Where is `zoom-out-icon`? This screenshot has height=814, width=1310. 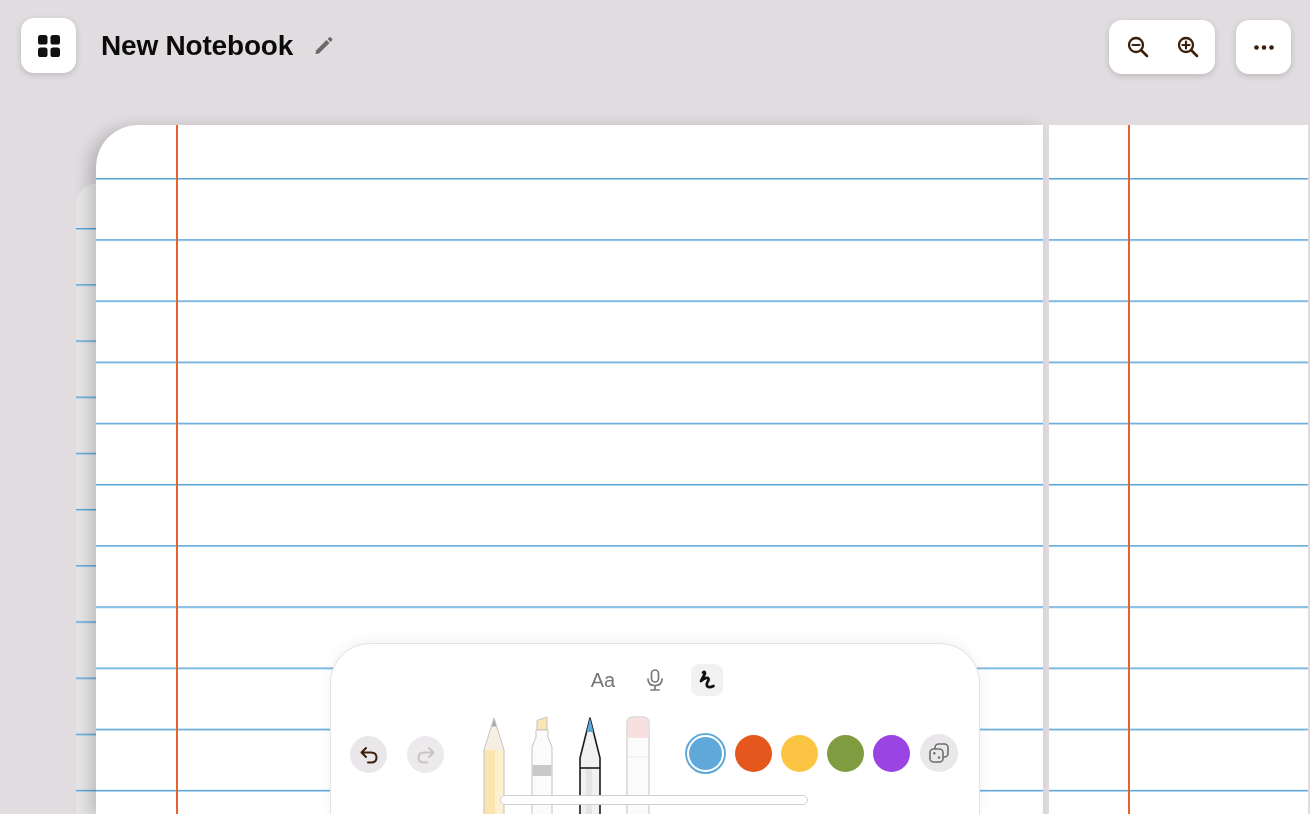
zoom-out-icon is located at coordinates (1138, 47).